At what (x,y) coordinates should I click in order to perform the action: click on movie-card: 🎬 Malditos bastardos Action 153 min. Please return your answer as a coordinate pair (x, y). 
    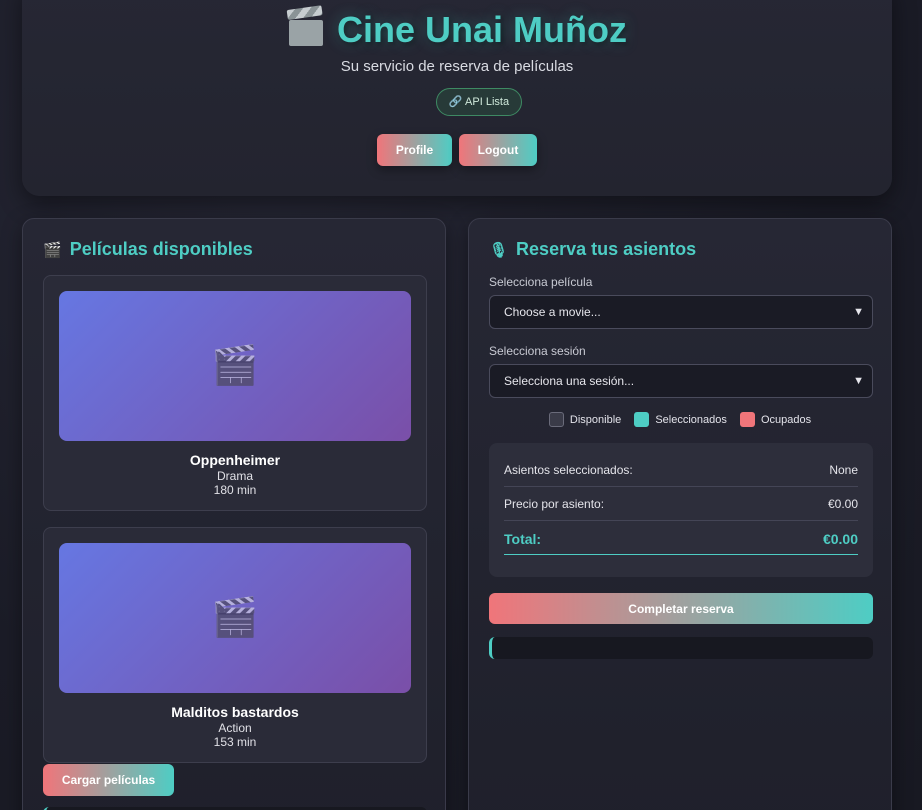
    Looking at the image, I should click on (235, 645).